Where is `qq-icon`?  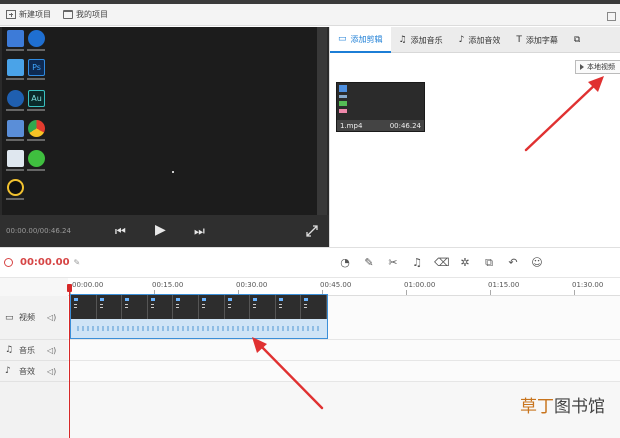 qq-icon is located at coordinates (15, 187).